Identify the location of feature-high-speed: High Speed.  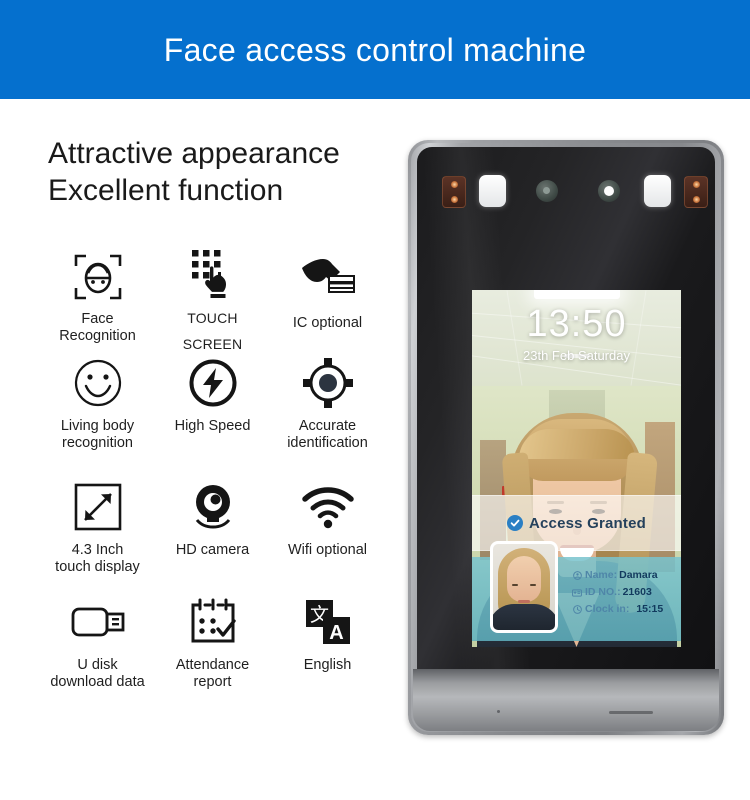
(212, 407).